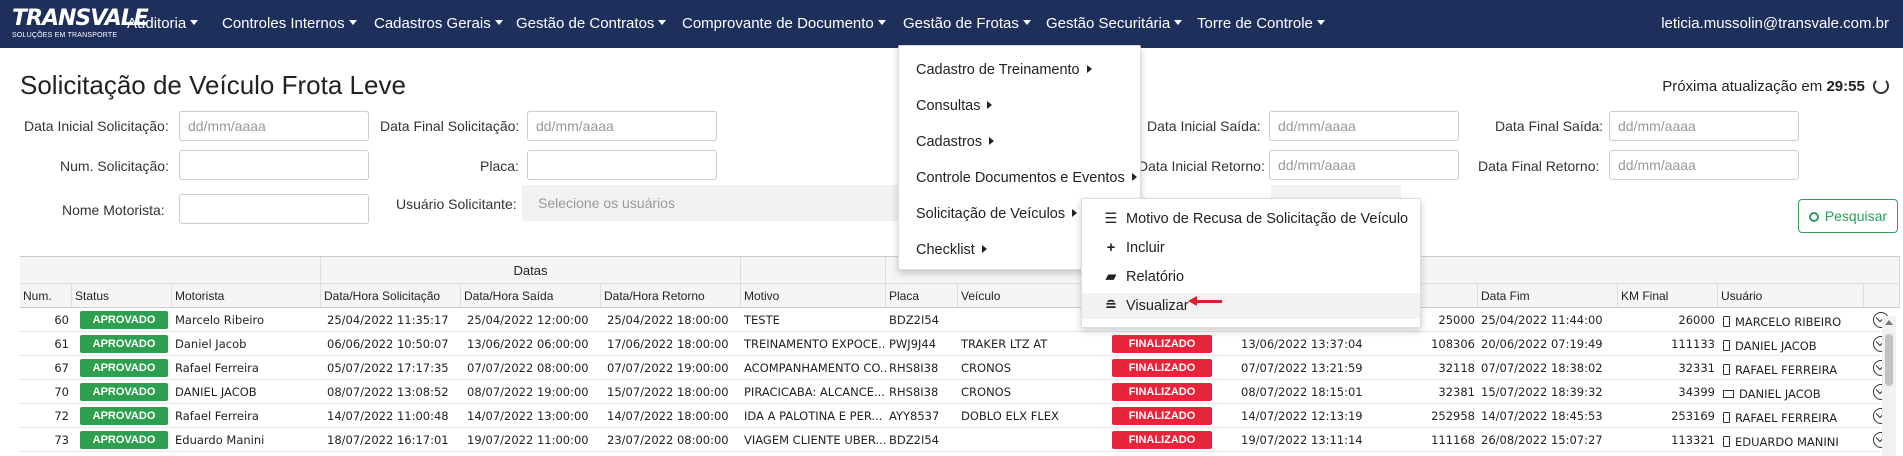  What do you see at coordinates (46, 296) in the screenshot?
I see `col-num: Num.` at bounding box center [46, 296].